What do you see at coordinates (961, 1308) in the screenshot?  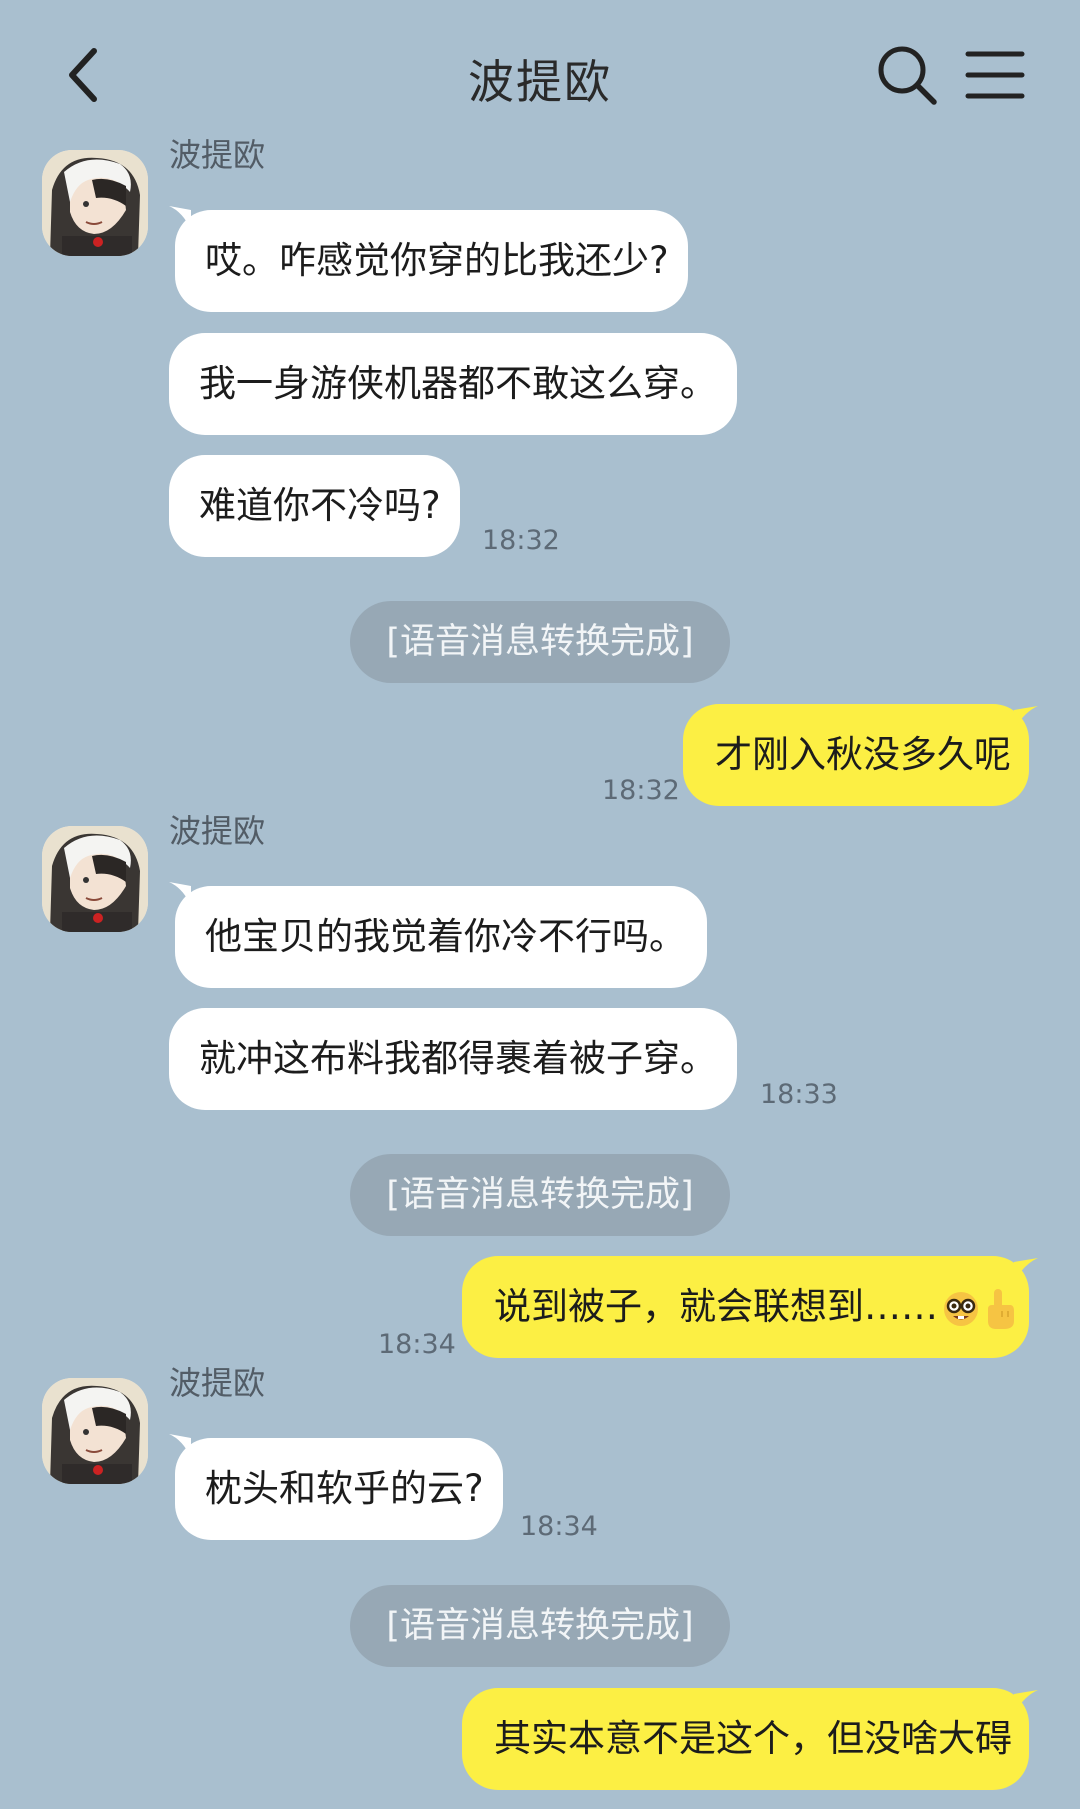 I see `nerd-face-emoji-icon` at bounding box center [961, 1308].